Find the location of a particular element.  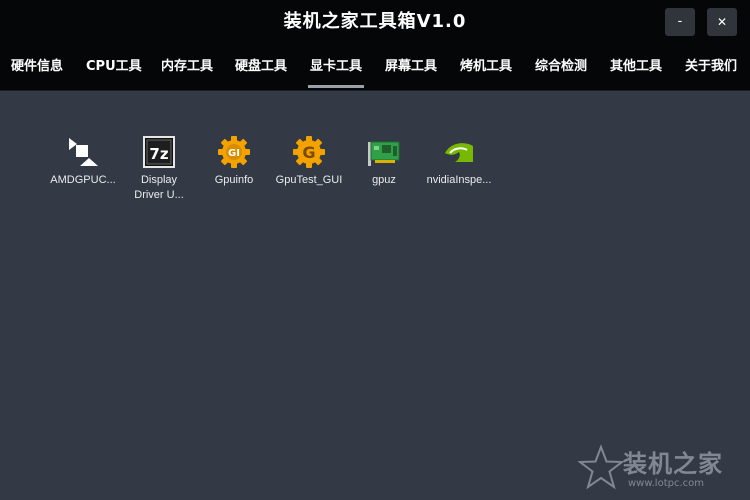

amd-gpu-clock-icon is located at coordinates (83, 152).